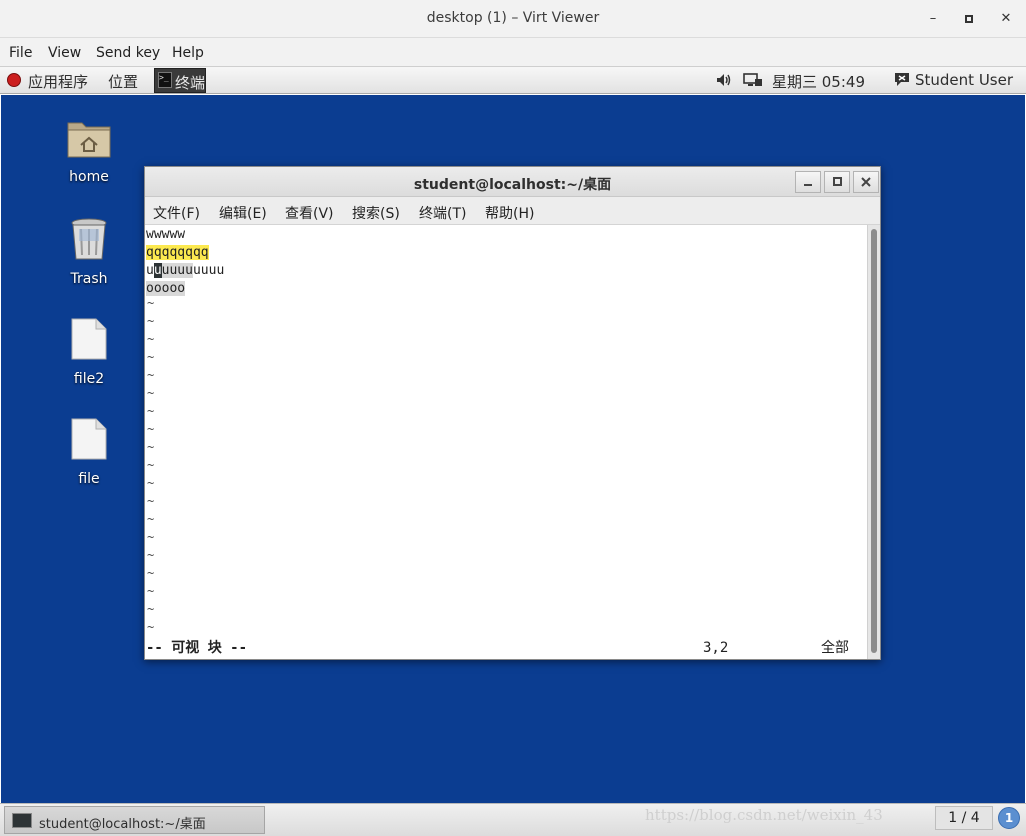  I want to click on top-panel: 应用程序 位置 >_ 终端 星期三 05:49 Student User, so click(513, 80).